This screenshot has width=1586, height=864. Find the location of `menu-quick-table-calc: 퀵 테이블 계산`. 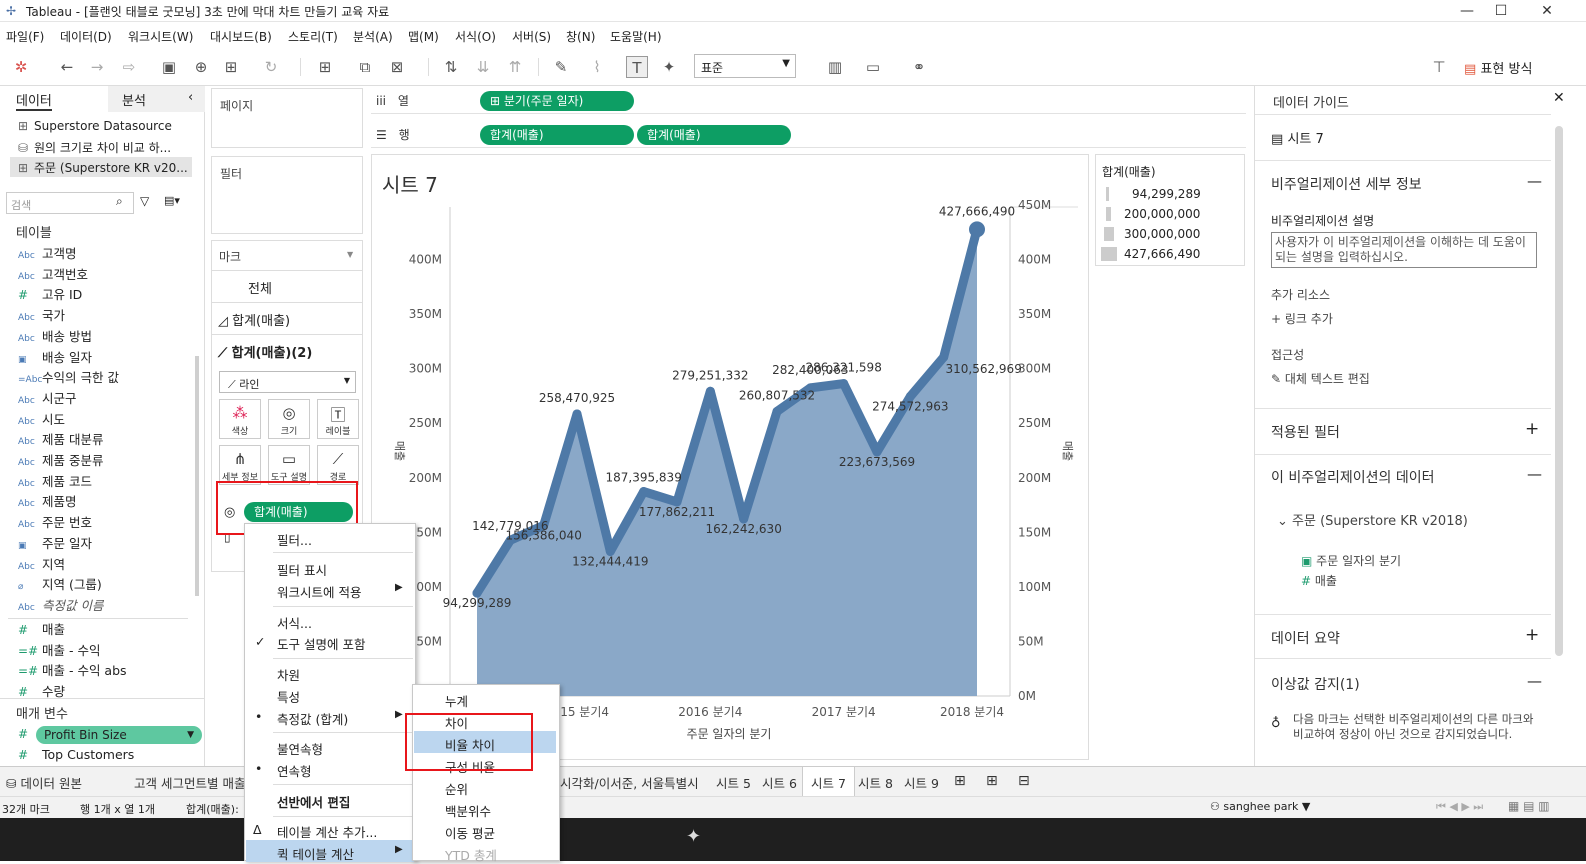

menu-quick-table-calc: 퀵 테이블 계산 is located at coordinates (315, 853).